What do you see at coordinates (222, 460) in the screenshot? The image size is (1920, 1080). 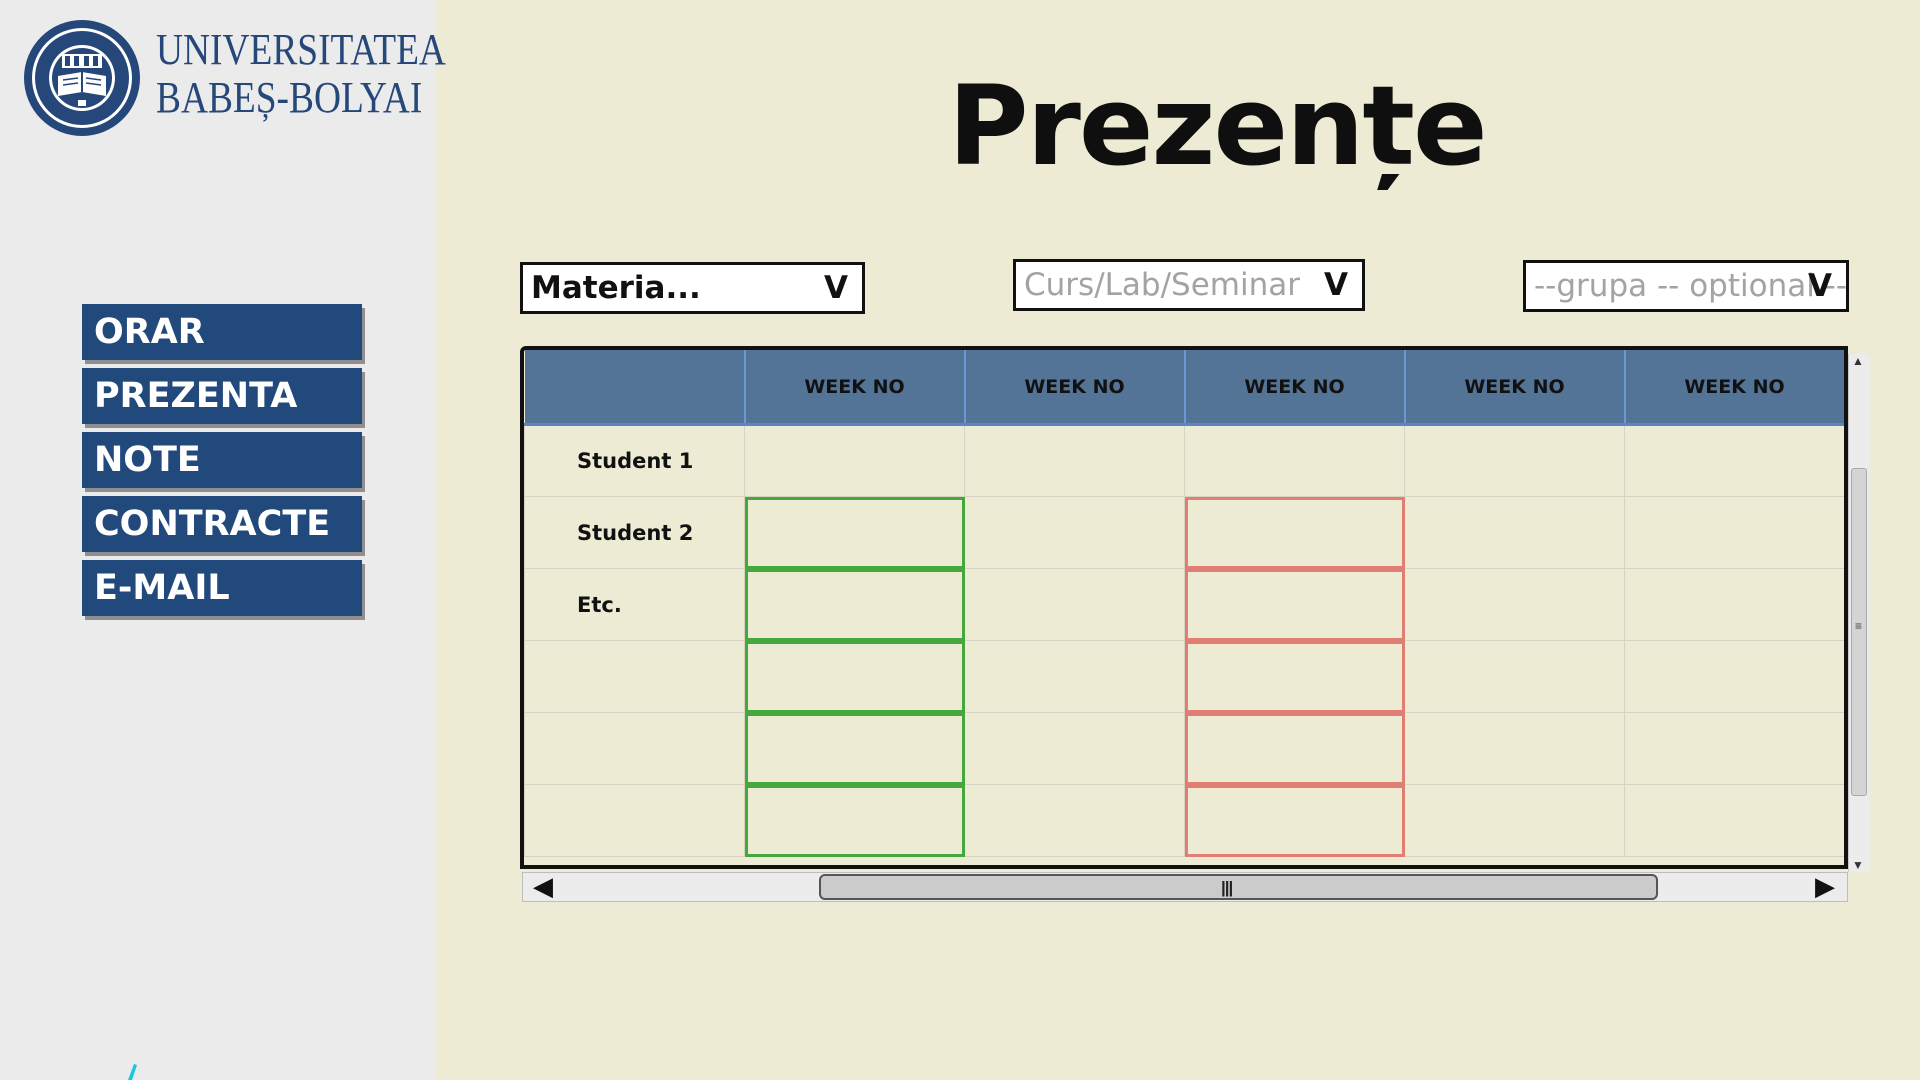 I see `nav-note-button: NOTE` at bounding box center [222, 460].